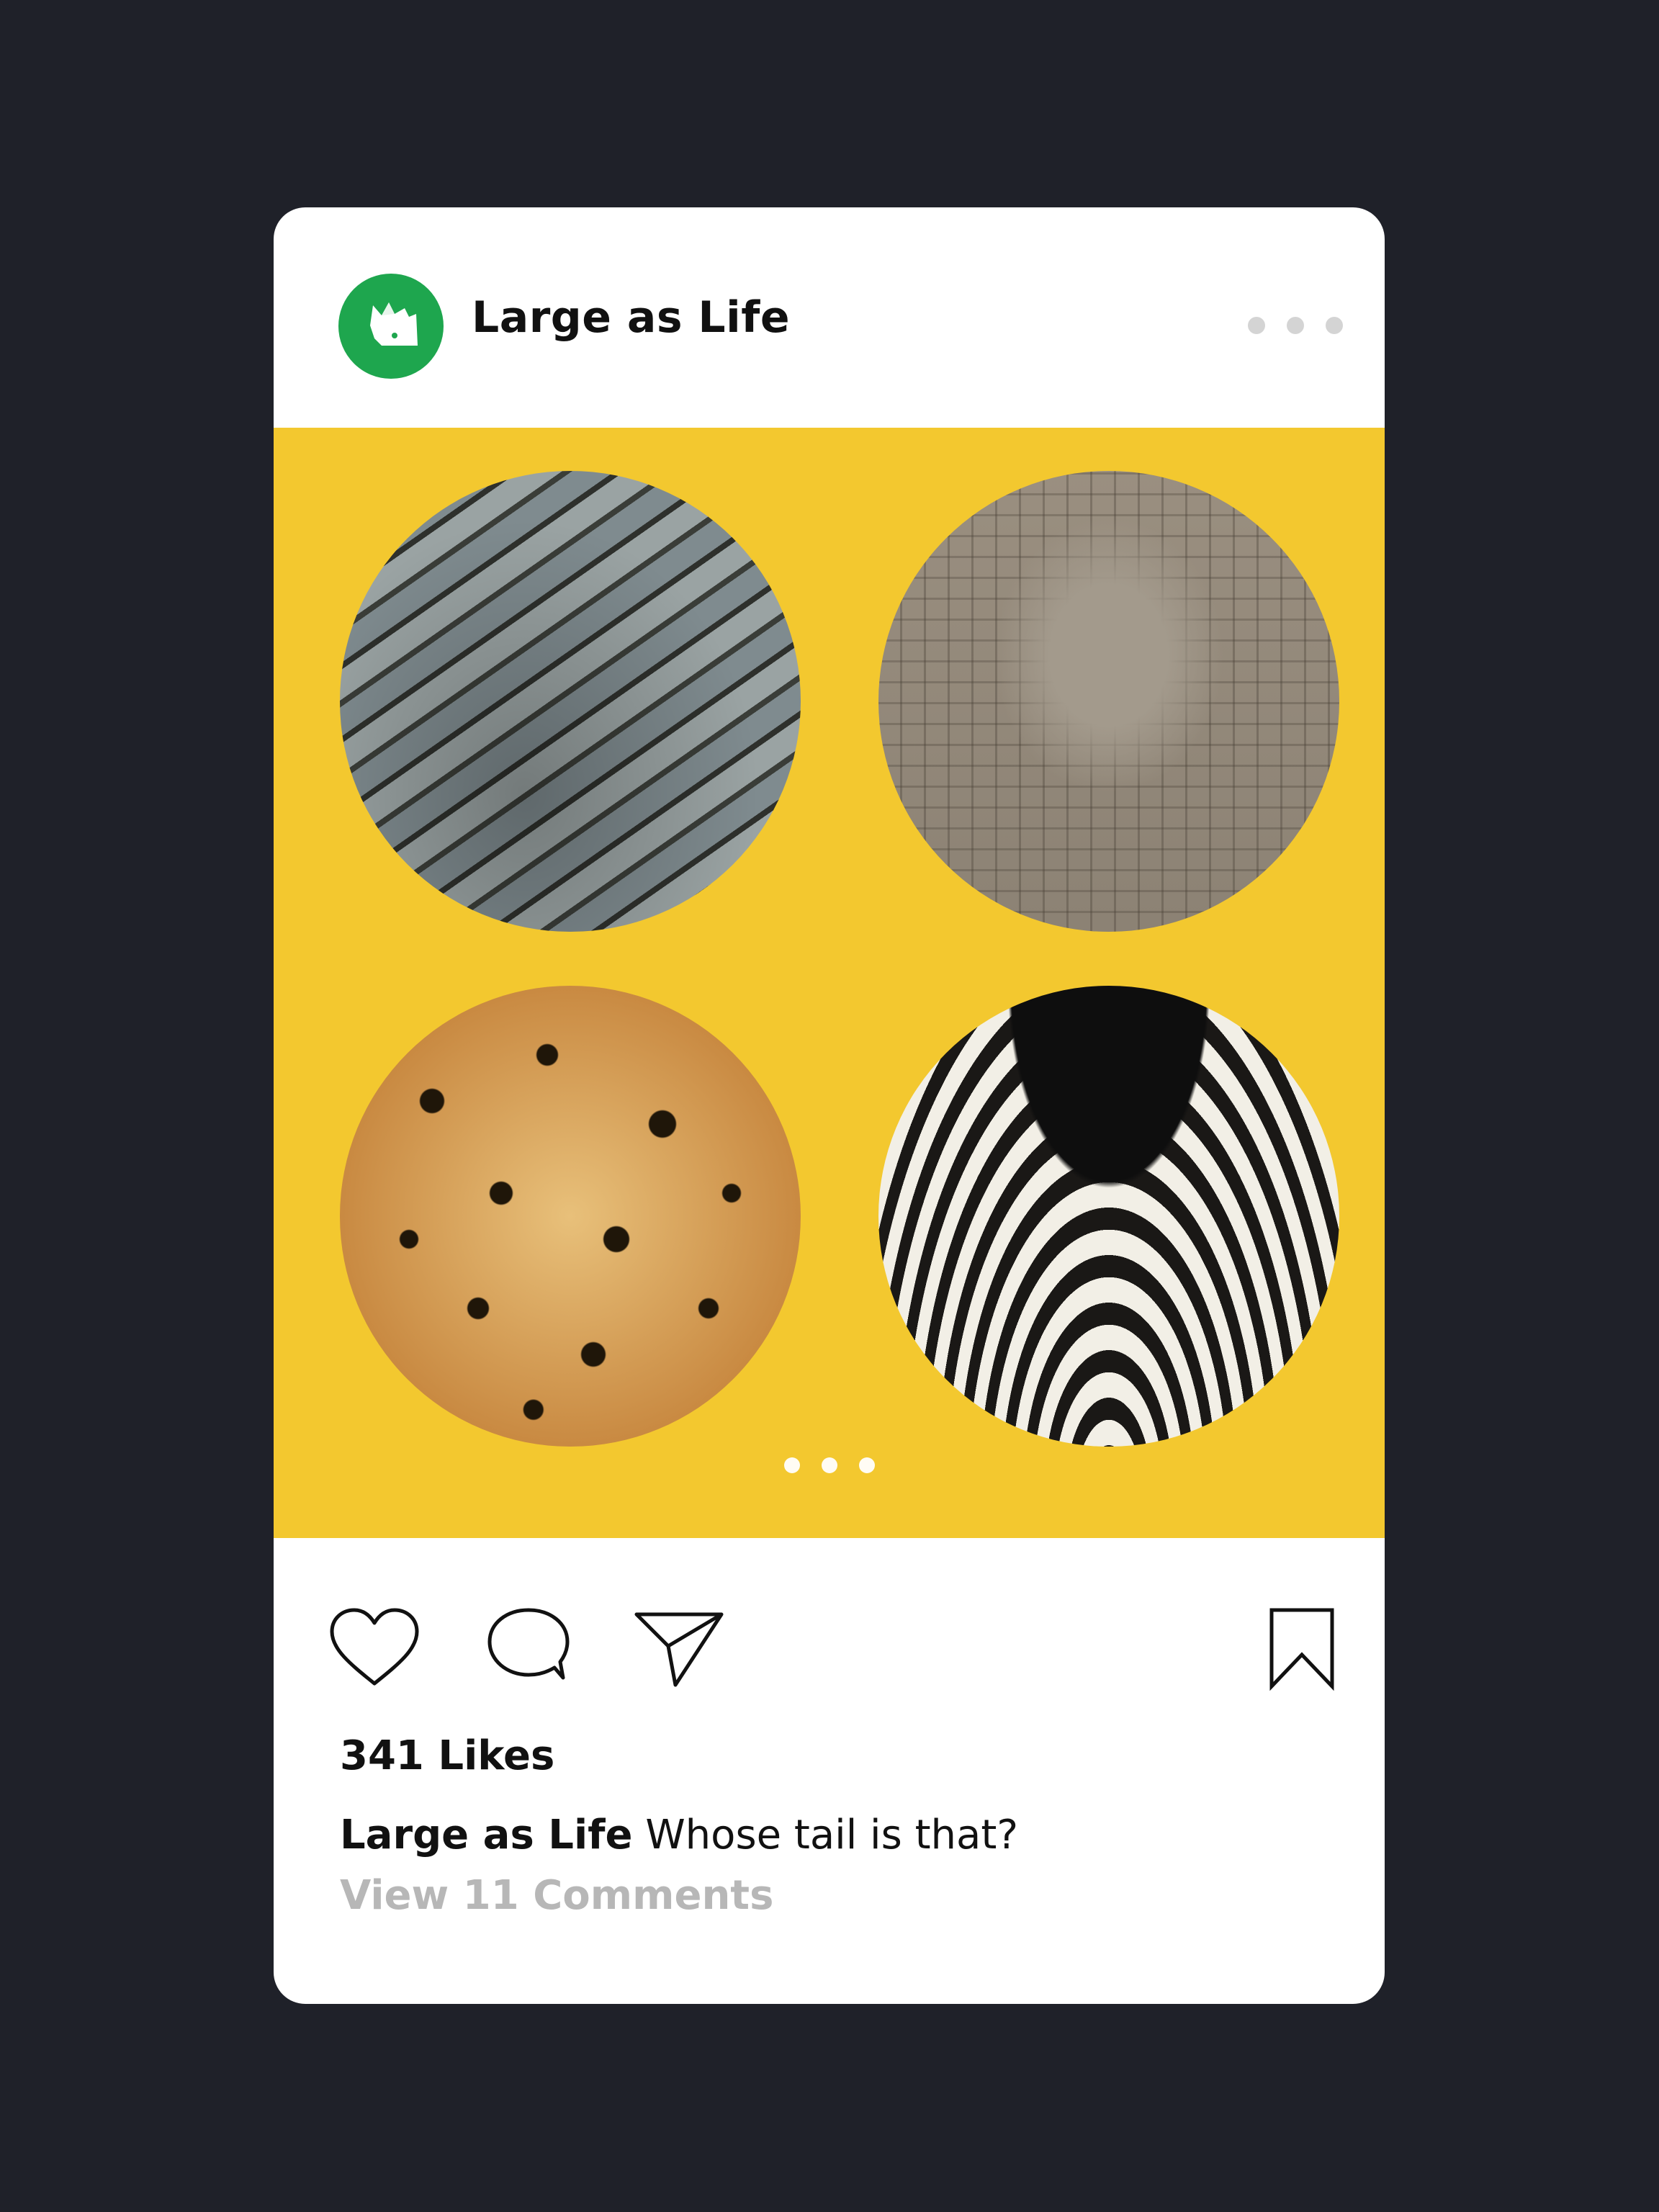 The image size is (1659, 2212). I want to click on crocodile-tail-image, so click(570, 701).